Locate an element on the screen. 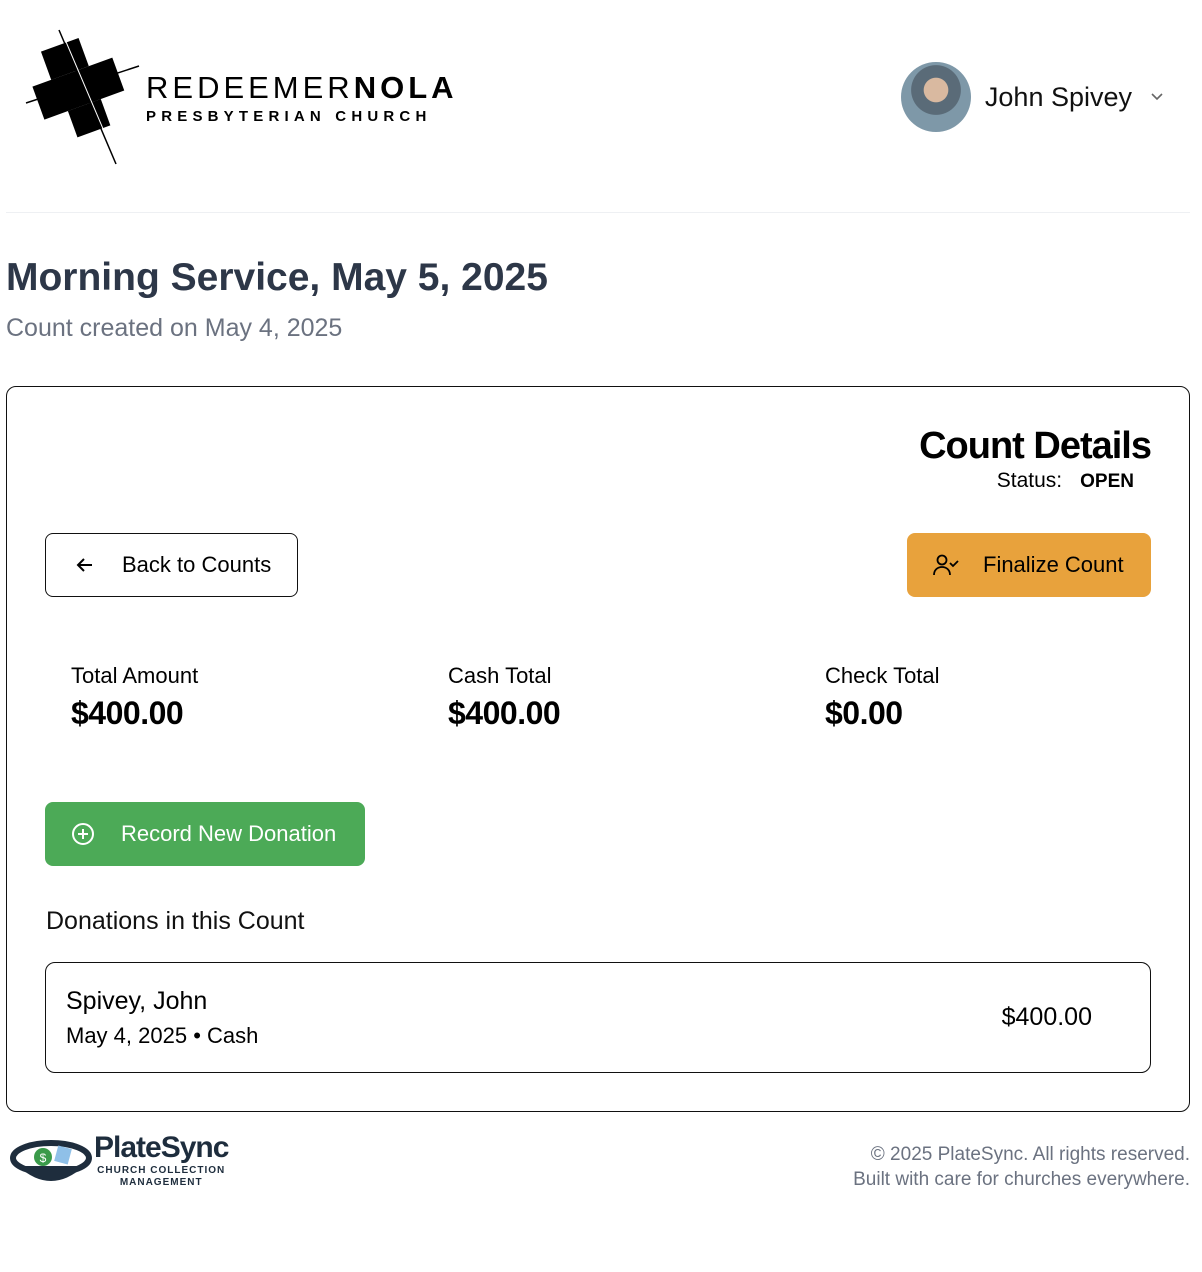 The width and height of the screenshot is (1202, 1272). record-label: Record New Donation is located at coordinates (229, 833).